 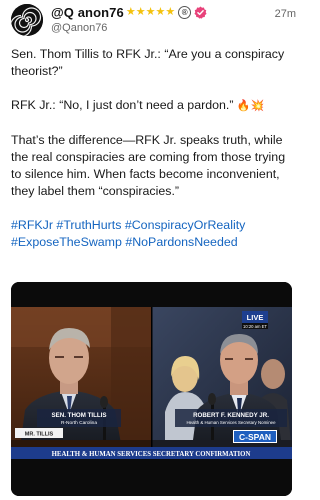 I want to click on name-row: @Q anon76 ★ ★ ★ ★ ★ ®, so click(x=129, y=12).